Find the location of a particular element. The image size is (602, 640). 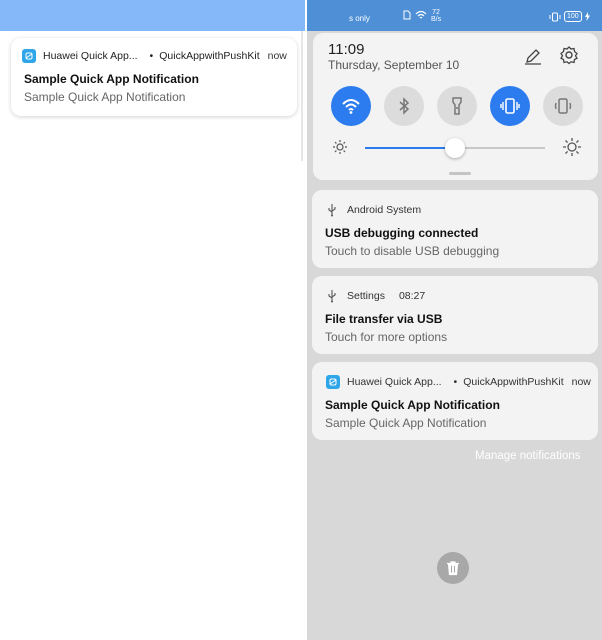

vibrate-icon is located at coordinates (510, 106).